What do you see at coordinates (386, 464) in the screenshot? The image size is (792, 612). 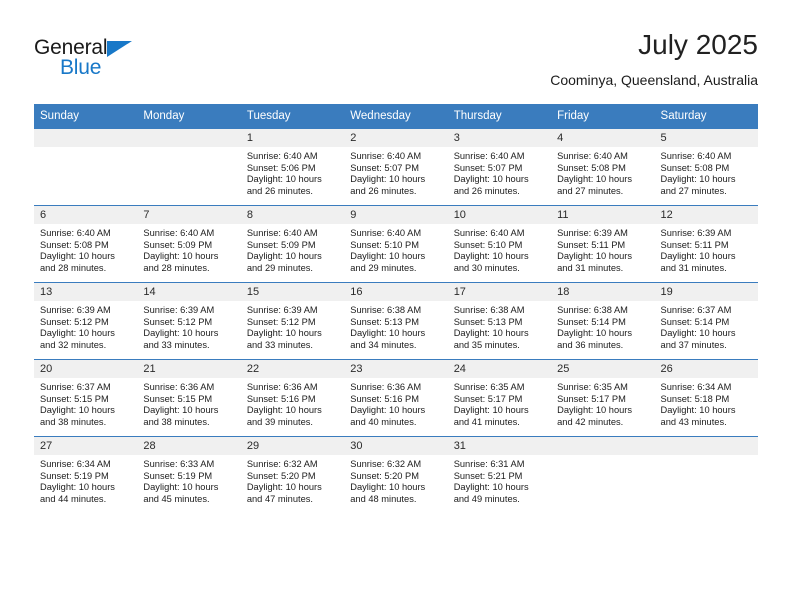 I see `sunrise-text: Sunrise: 6:32 AM` at bounding box center [386, 464].